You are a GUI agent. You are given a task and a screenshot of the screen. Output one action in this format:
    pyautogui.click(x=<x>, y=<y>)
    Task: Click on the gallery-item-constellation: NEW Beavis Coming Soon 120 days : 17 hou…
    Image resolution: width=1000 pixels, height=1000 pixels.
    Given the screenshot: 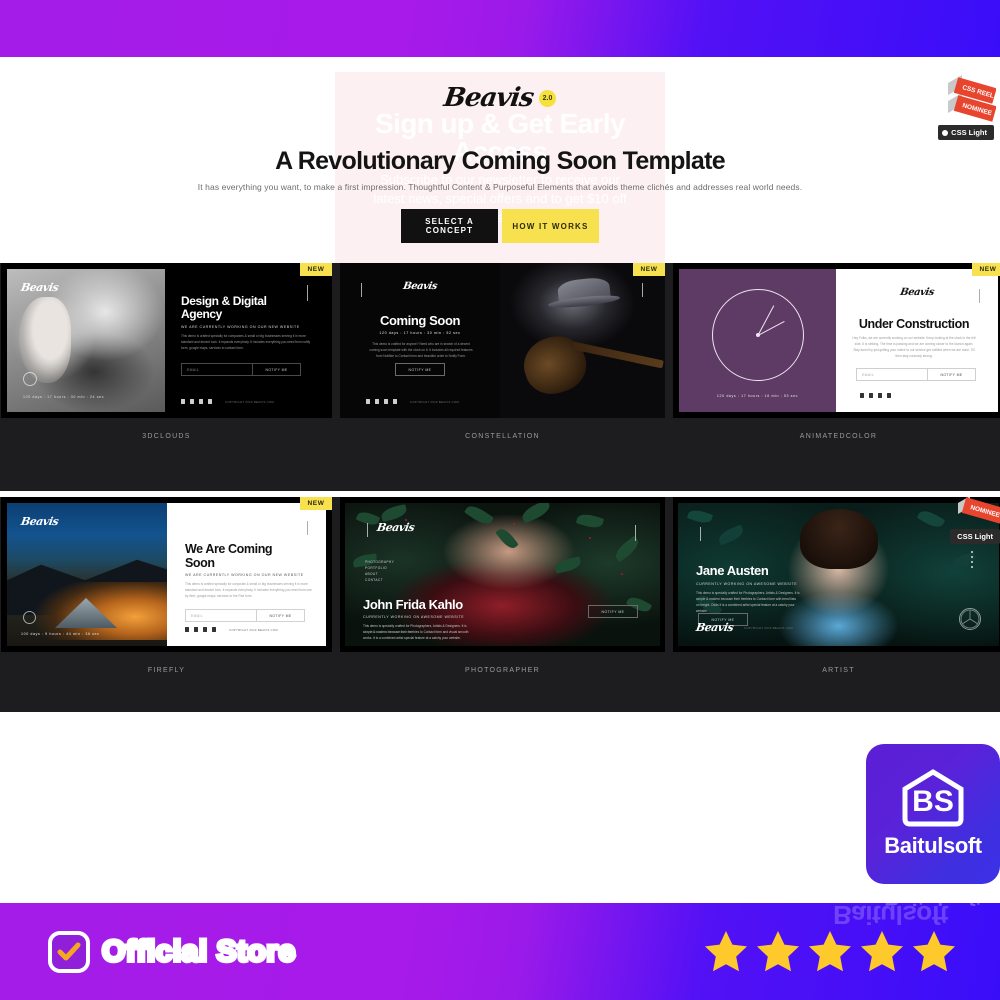 What is the action you would take?
    pyautogui.click(x=502, y=351)
    